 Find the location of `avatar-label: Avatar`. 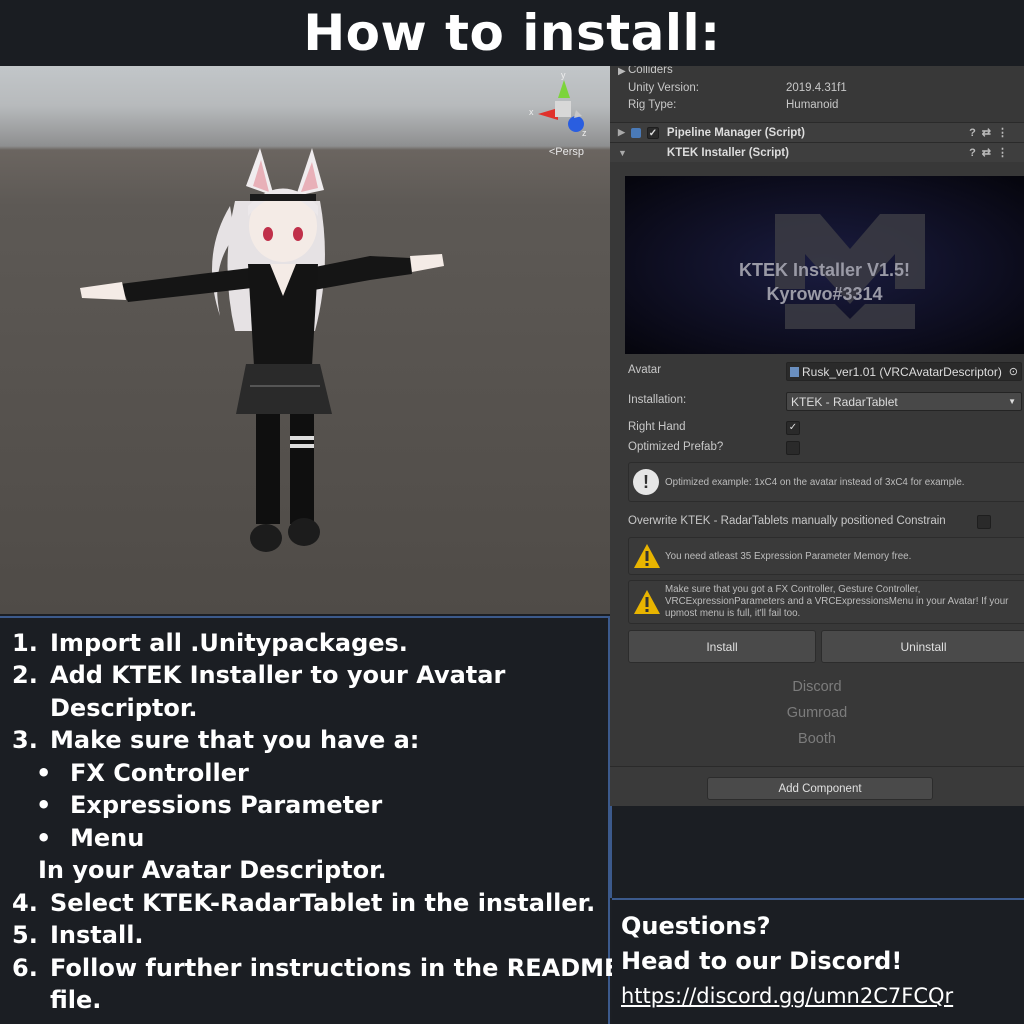

avatar-label: Avatar is located at coordinates (645, 370).